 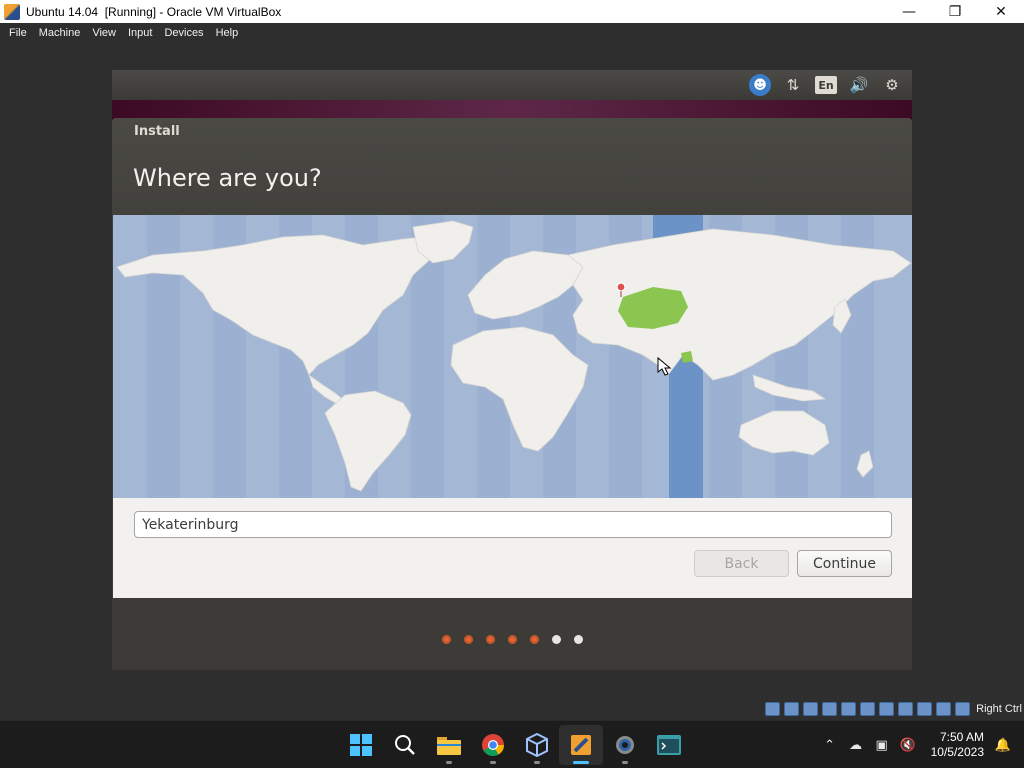 I want to click on accessibility-icon: ☻, so click(x=760, y=85).